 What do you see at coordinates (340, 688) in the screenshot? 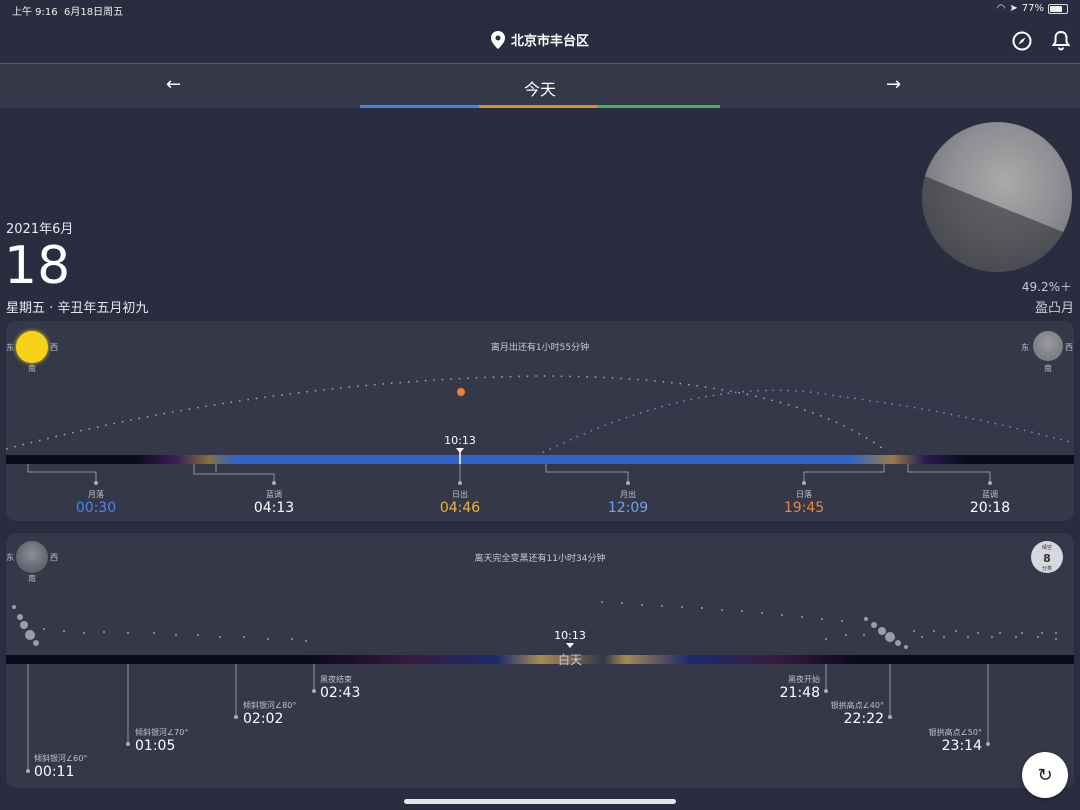
I see `event-night-end: 黑夜结束 02:43` at bounding box center [340, 688].